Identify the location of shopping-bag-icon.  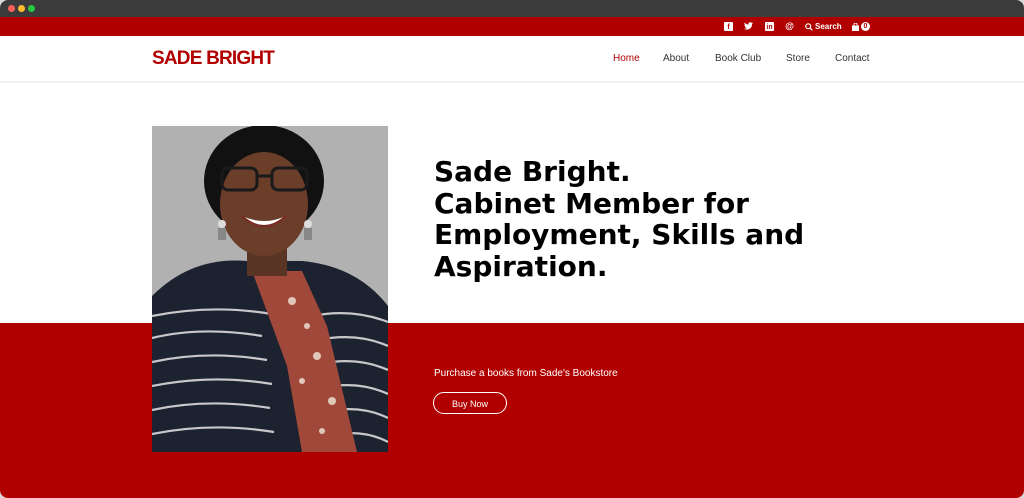
(855, 26).